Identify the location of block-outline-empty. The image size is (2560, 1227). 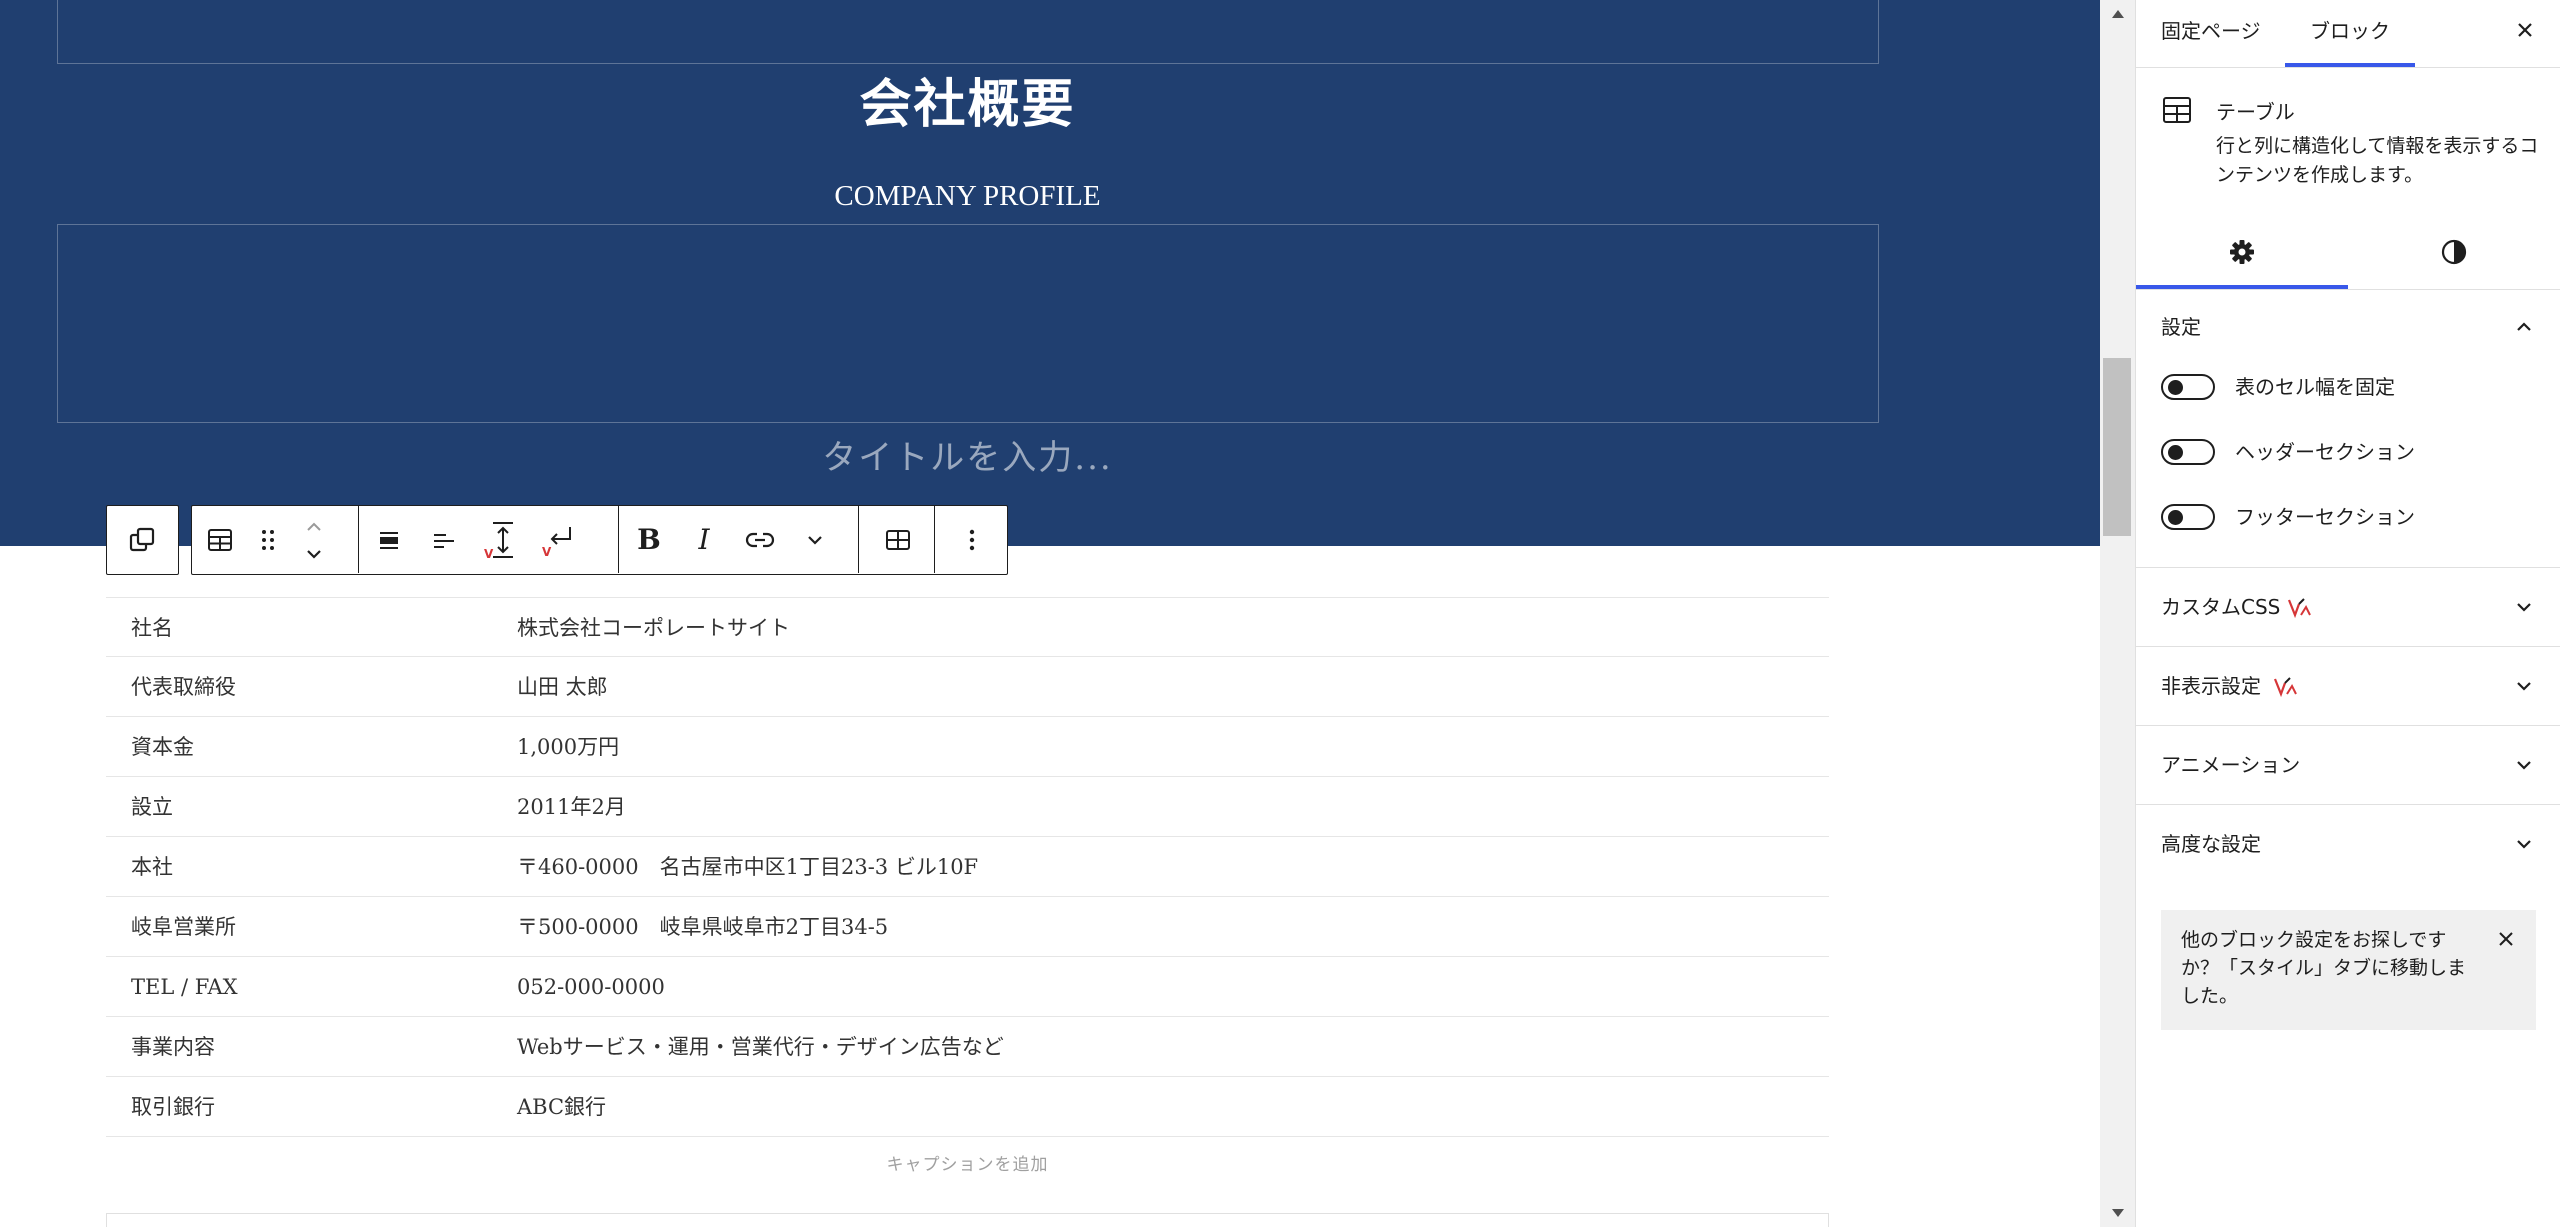
(968, 323).